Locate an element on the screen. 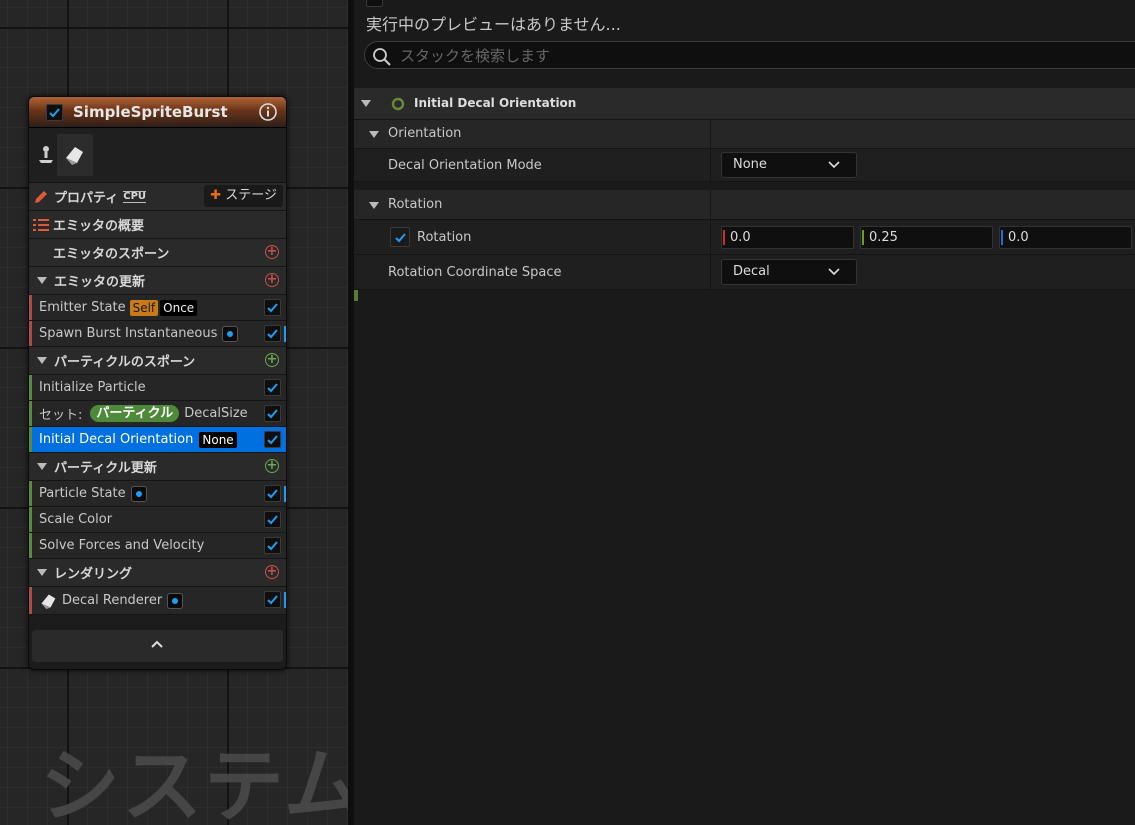  chevron-up-icon is located at coordinates (157, 644).